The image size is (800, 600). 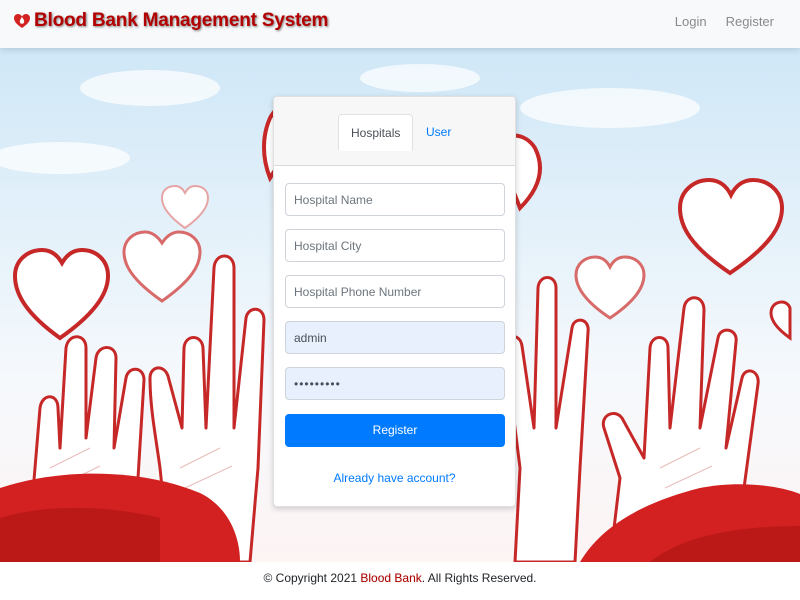 I want to click on card-tab-header: Hospitals User, so click(x=394, y=131).